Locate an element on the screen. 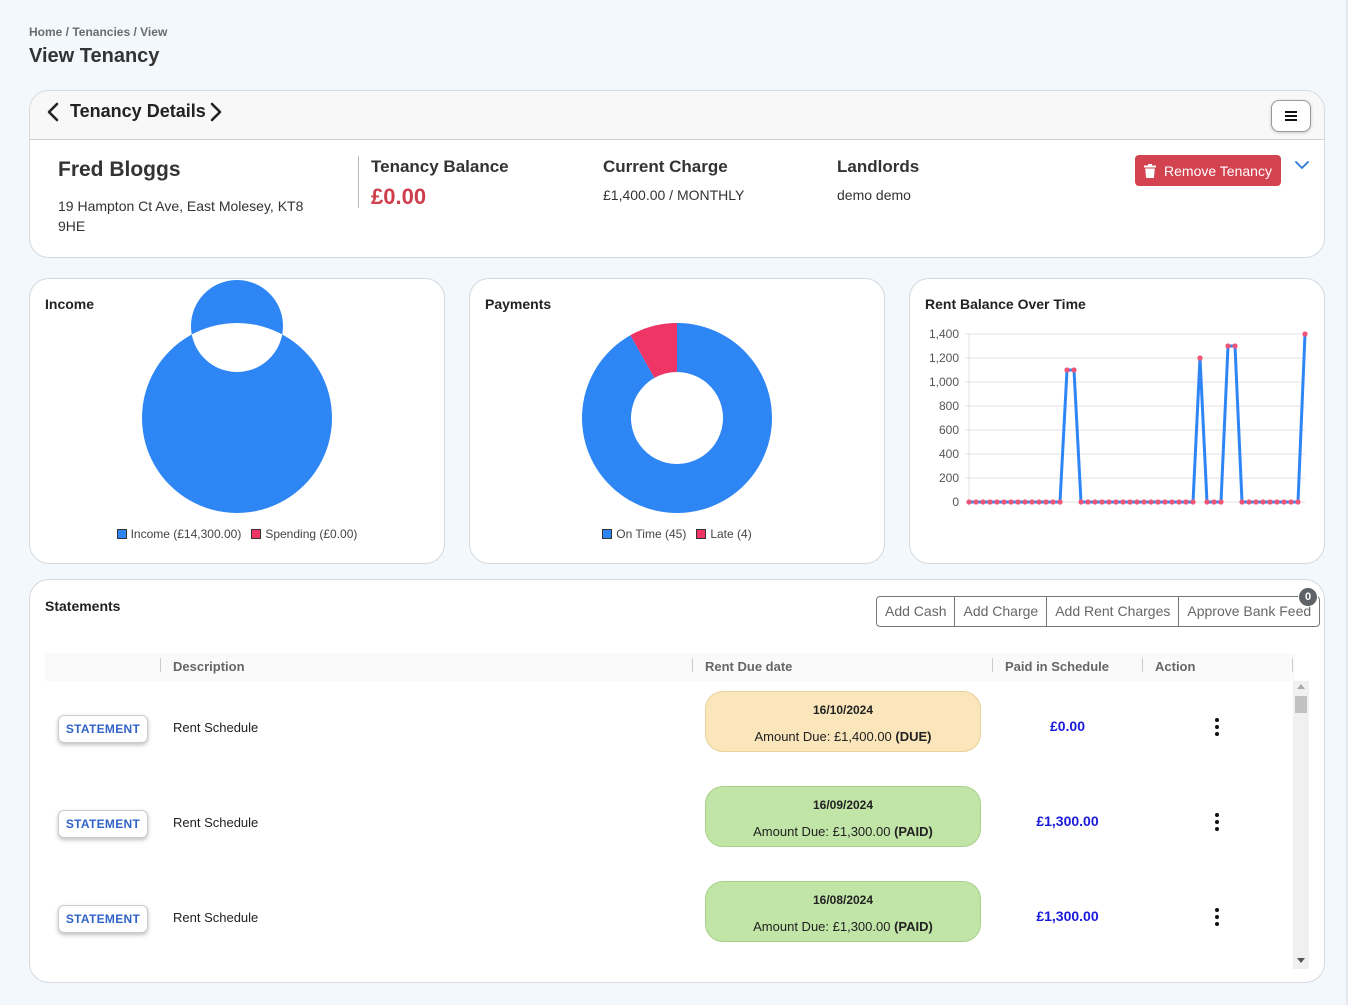 The width and height of the screenshot is (1348, 1005). column-rent-due-date: Rent Due date is located at coordinates (748, 666).